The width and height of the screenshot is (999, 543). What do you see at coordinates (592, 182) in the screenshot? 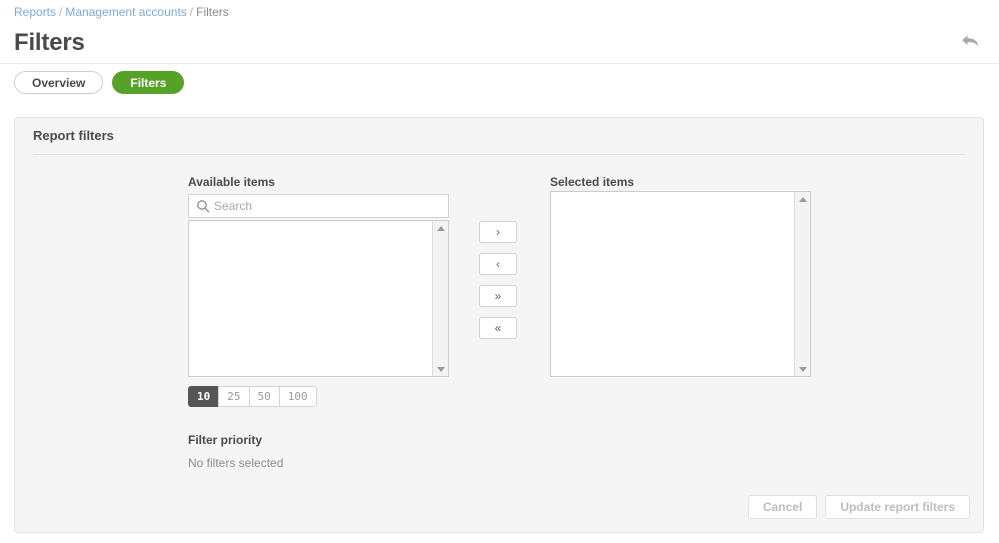
I see `selected-items-label: Selected items` at bounding box center [592, 182].